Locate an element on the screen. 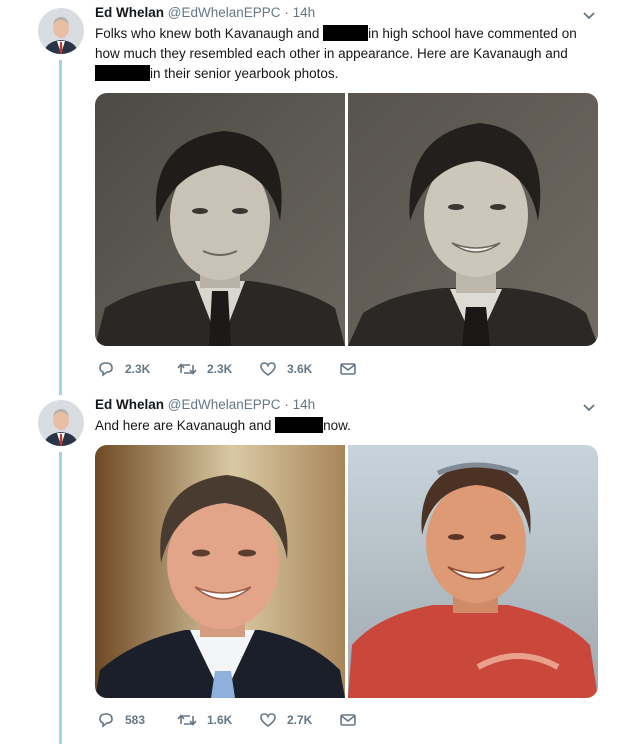 The height and width of the screenshot is (744, 631). like-count: 3.6K is located at coordinates (300, 369).